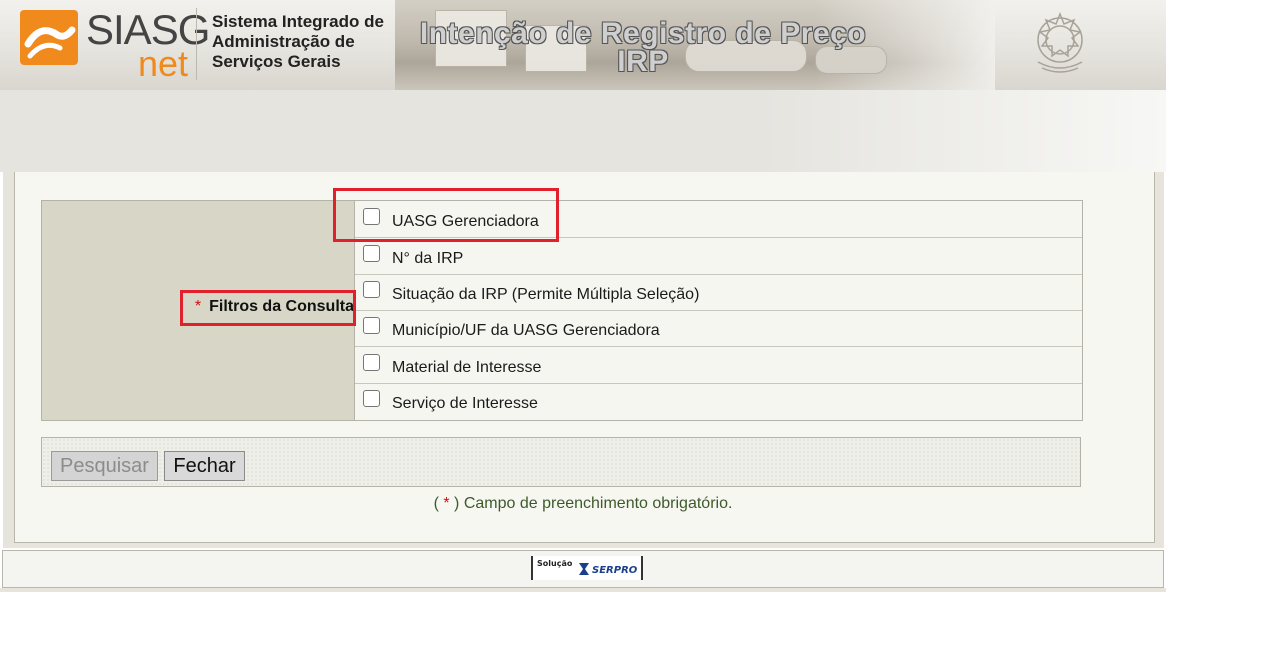 Image resolution: width=1273 pixels, height=647 pixels. I want to click on note-open: (, so click(436, 503).